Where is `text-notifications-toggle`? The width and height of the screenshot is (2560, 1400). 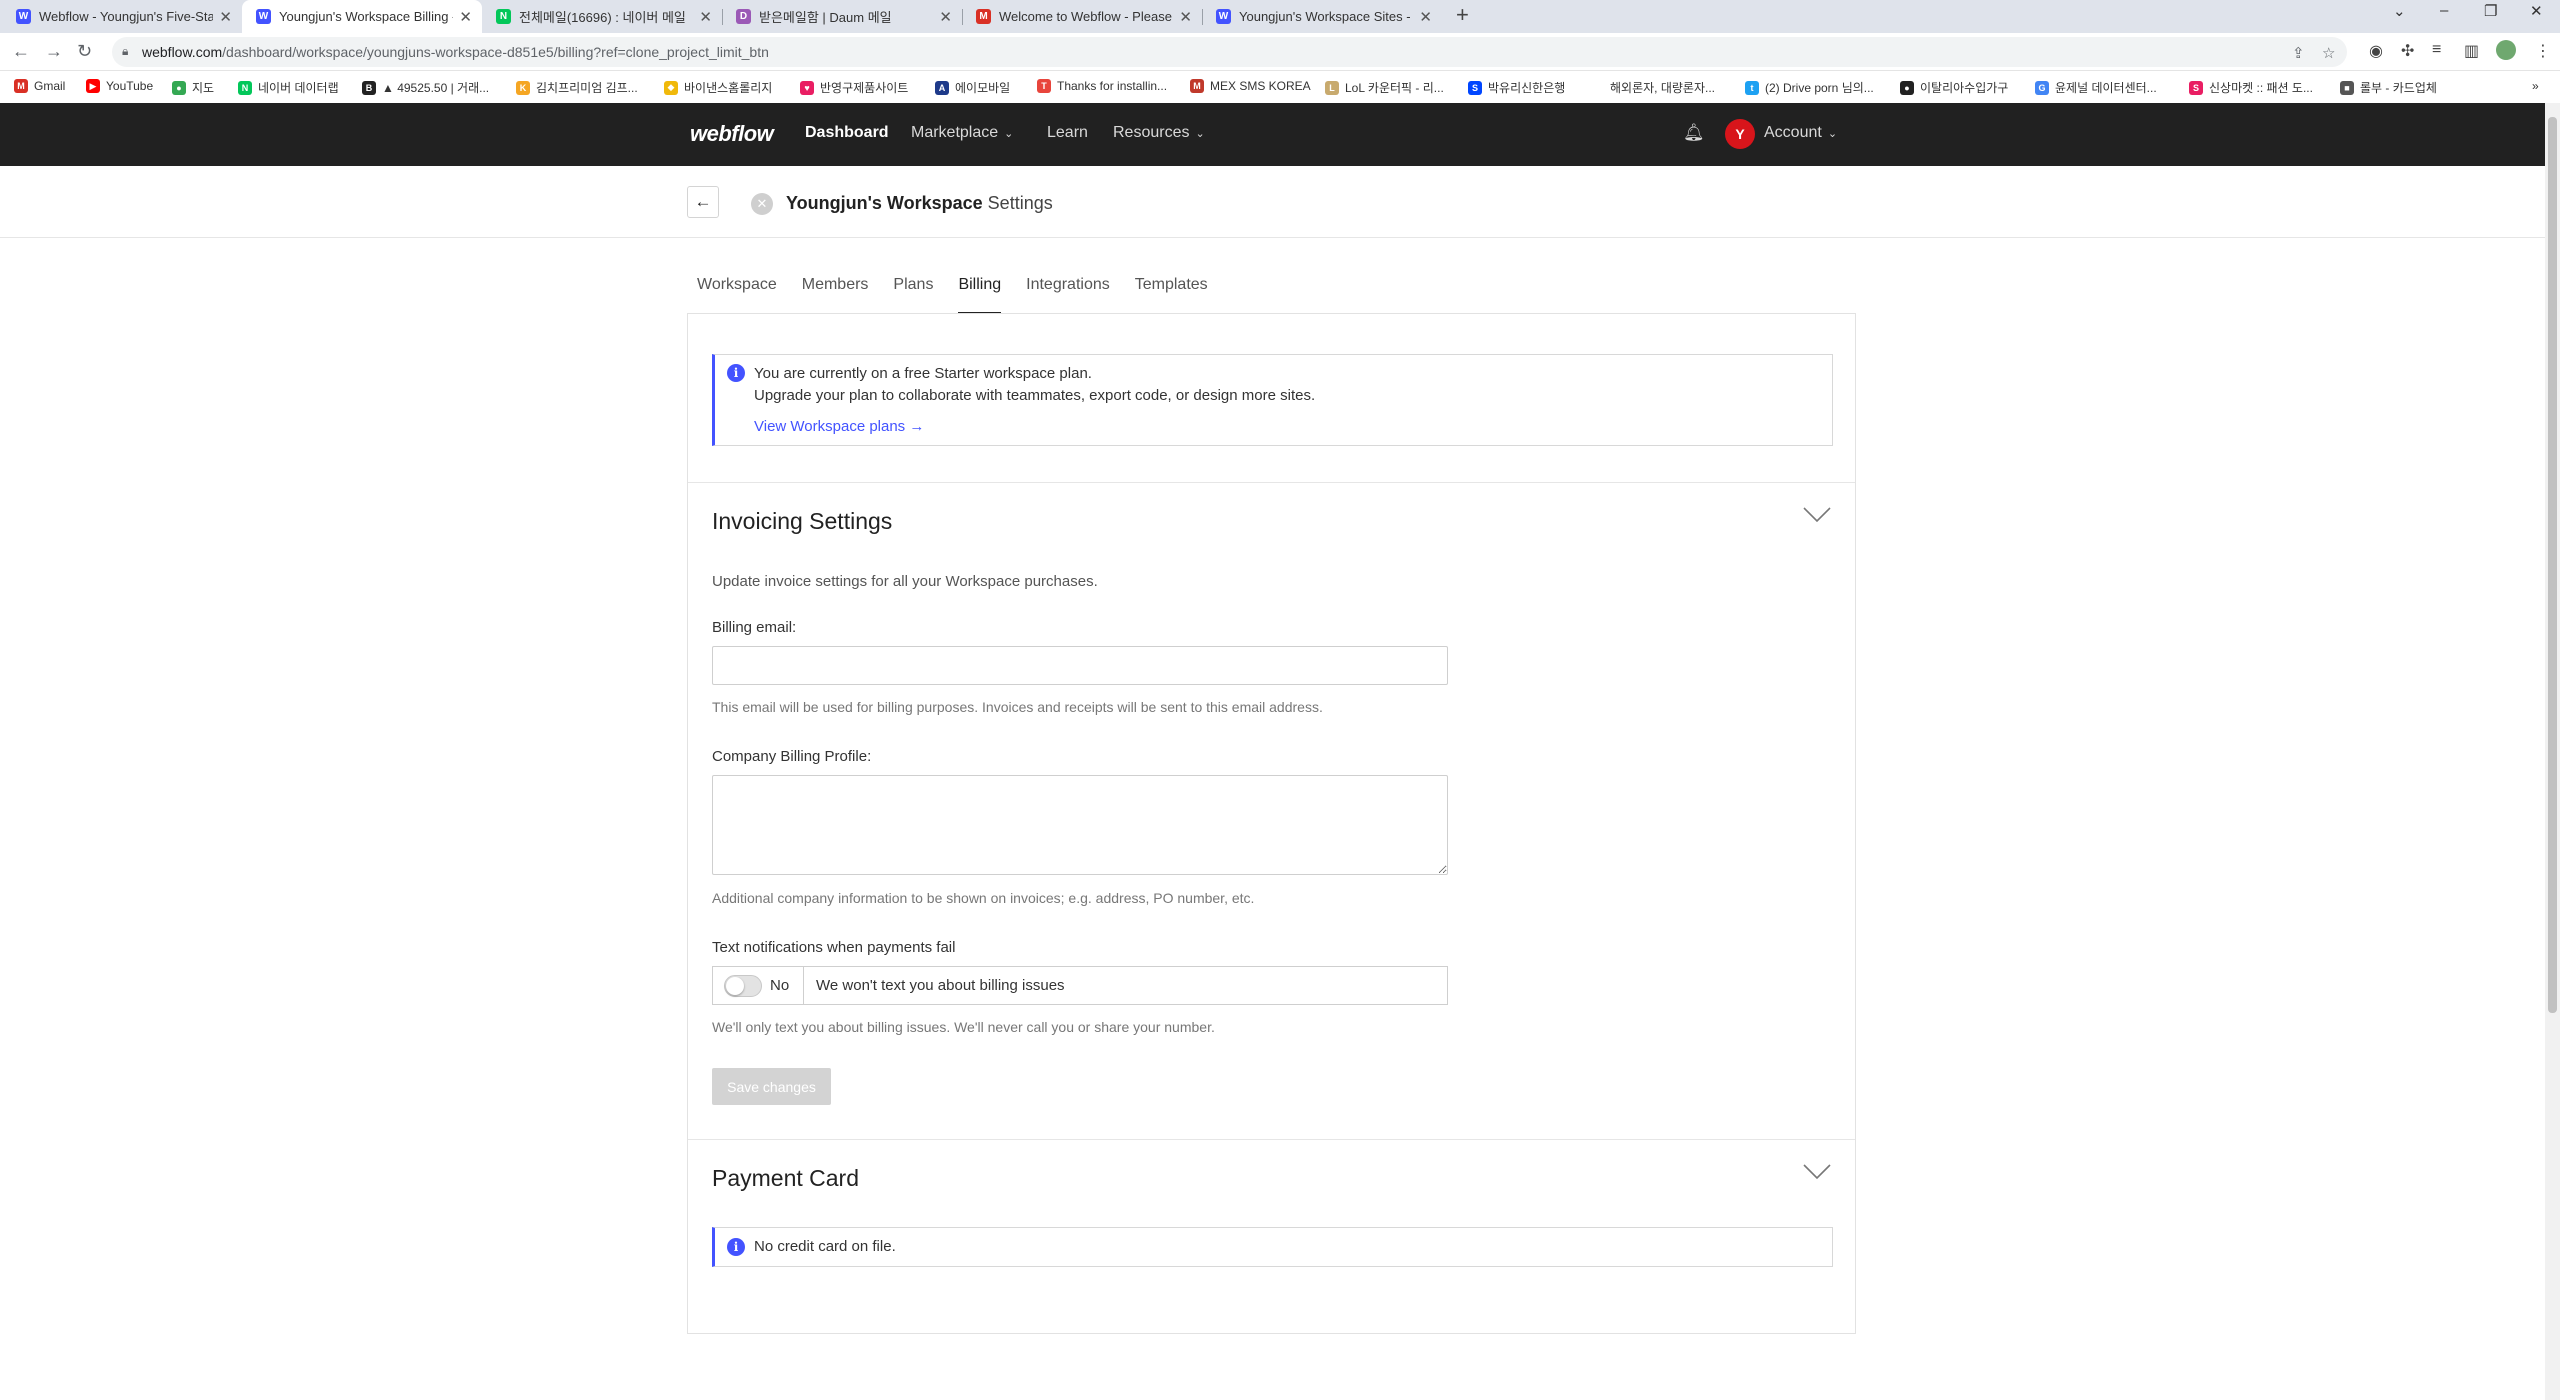
text-notifications-toggle is located at coordinates (743, 985).